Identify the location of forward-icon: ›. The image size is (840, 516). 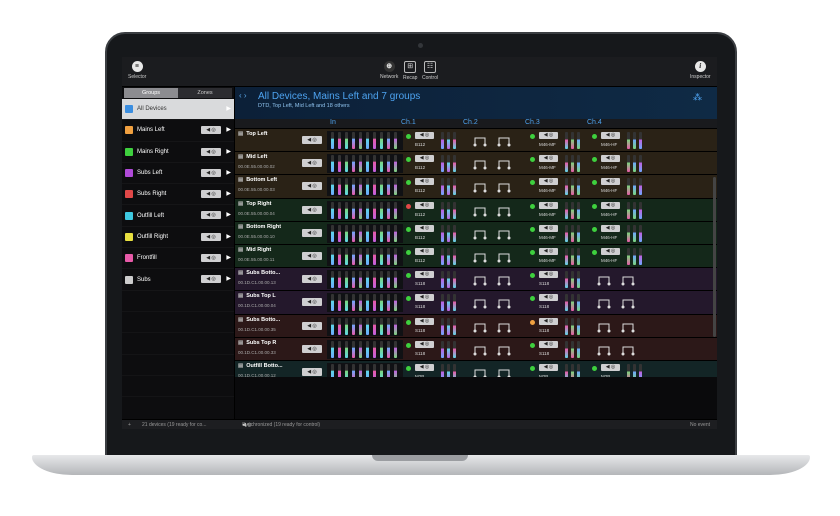
(245, 95).